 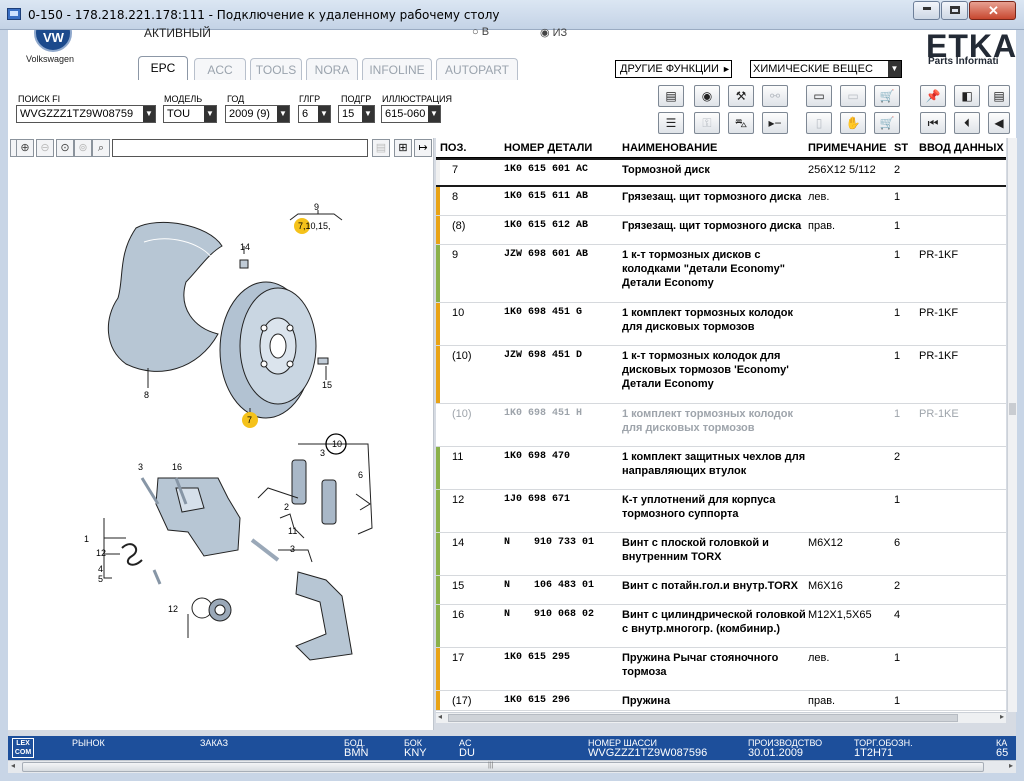 What do you see at coordinates (853, 96) in the screenshot?
I see `depot-button: ▭` at bounding box center [853, 96].